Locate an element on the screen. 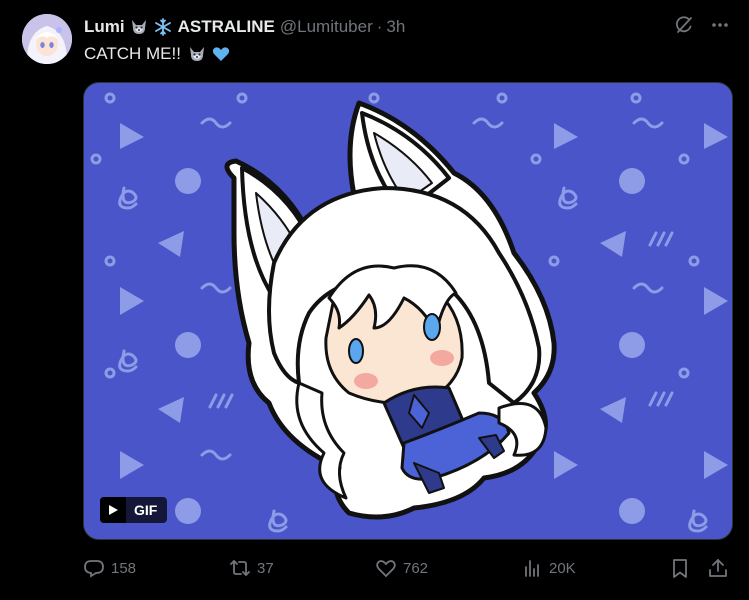 Image resolution: width=749 pixels, height=600 pixels. like-count: 762 is located at coordinates (416, 568).